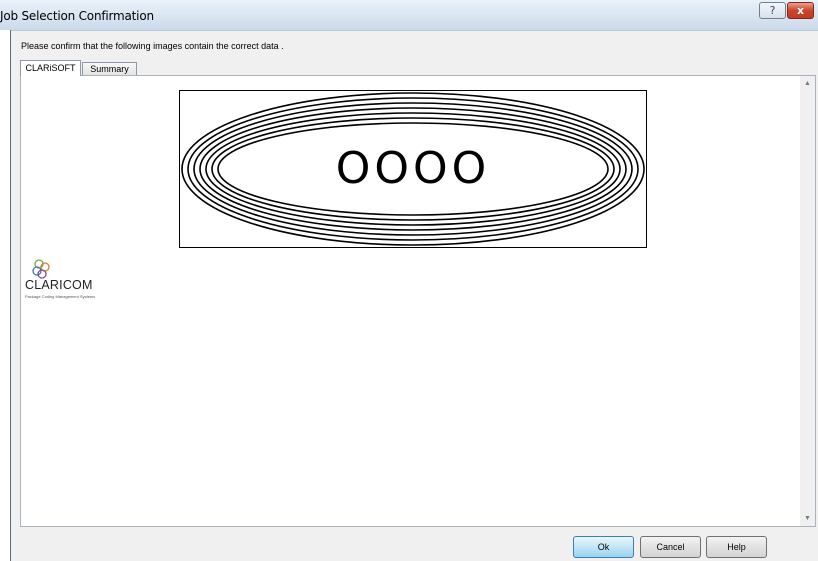  Describe the element at coordinates (807, 518) in the screenshot. I see `scroll-down-icon: ▼` at that location.